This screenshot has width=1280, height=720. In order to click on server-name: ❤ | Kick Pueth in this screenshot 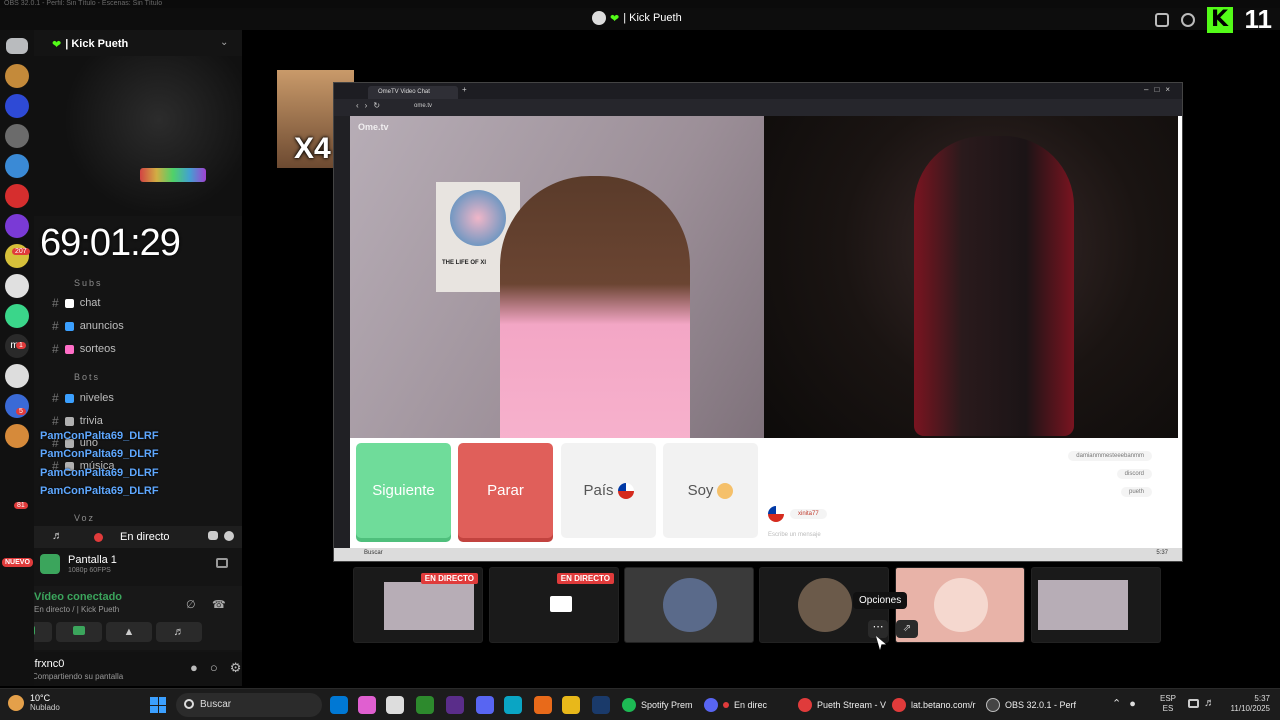, I will do `click(90, 44)`.